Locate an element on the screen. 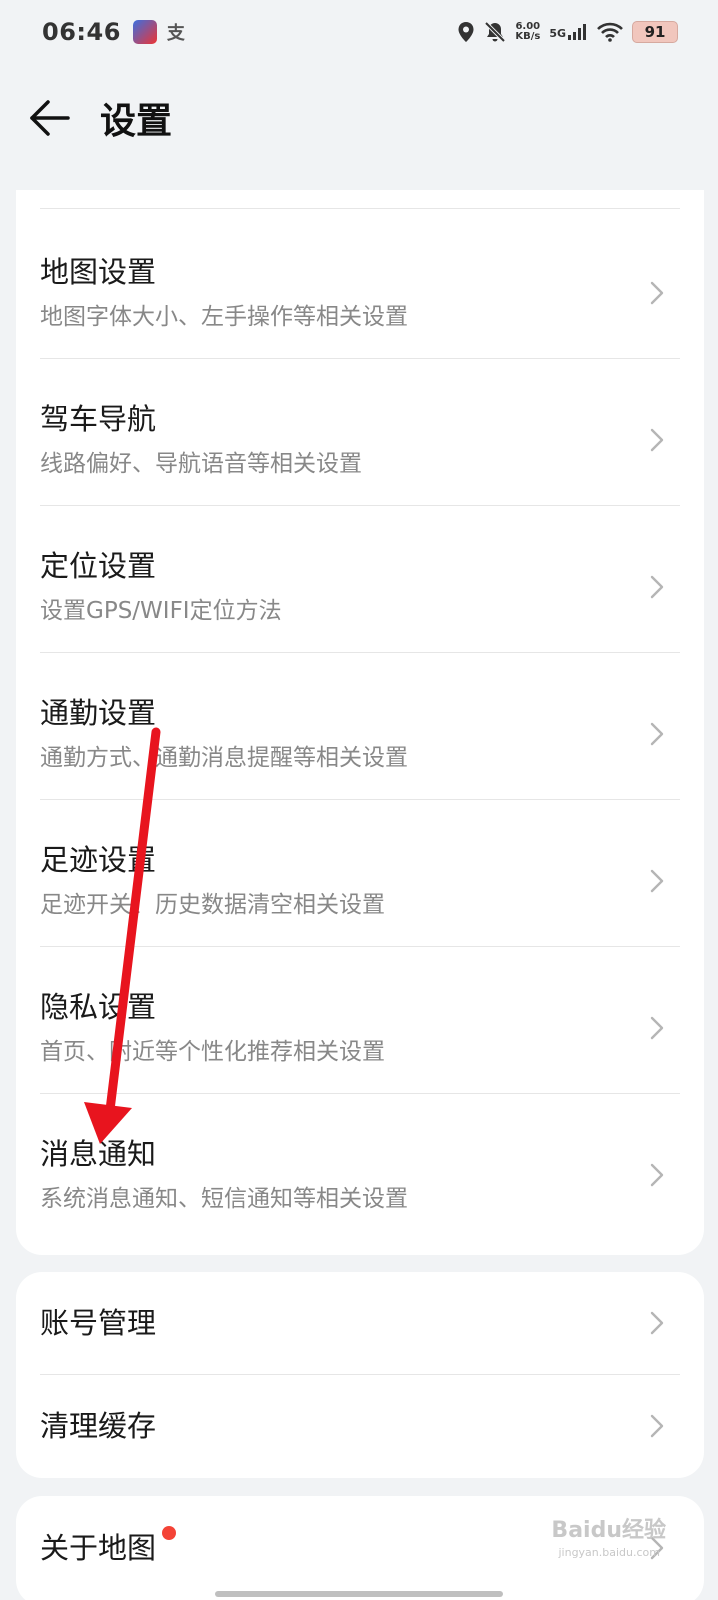  location-icon is located at coordinates (466, 32).